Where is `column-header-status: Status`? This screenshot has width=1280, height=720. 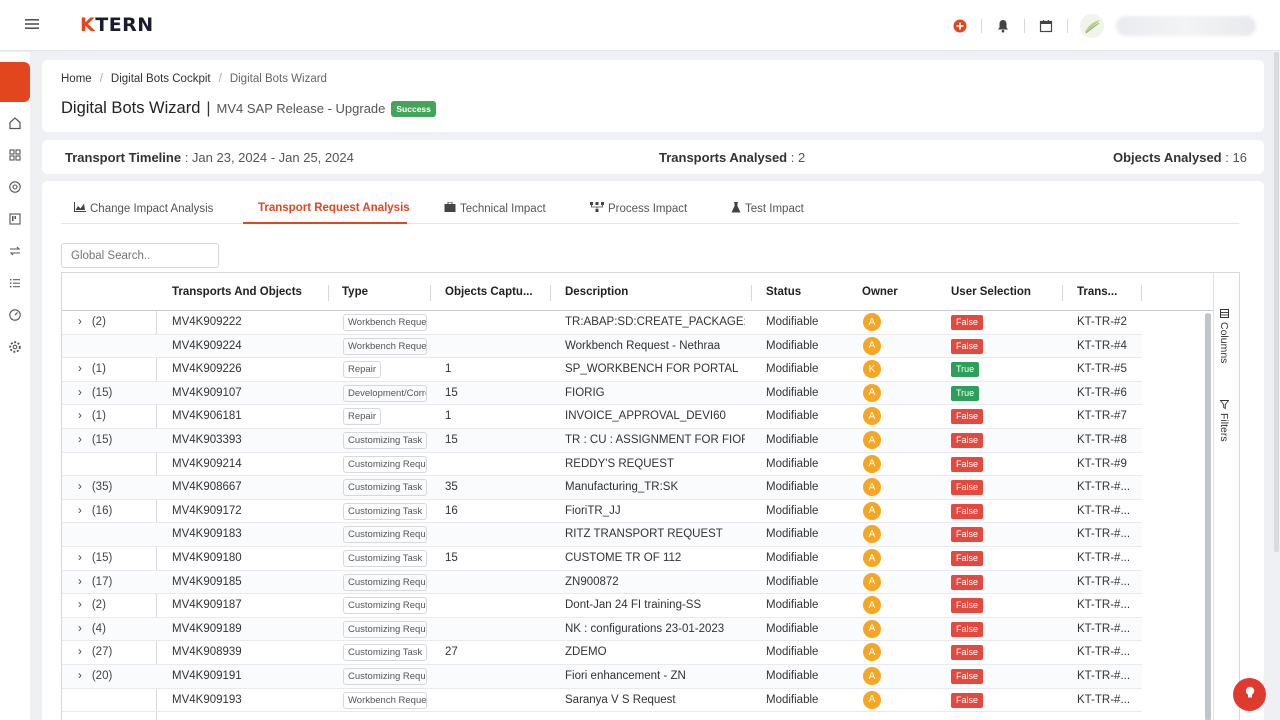 column-header-status: Status is located at coordinates (783, 292).